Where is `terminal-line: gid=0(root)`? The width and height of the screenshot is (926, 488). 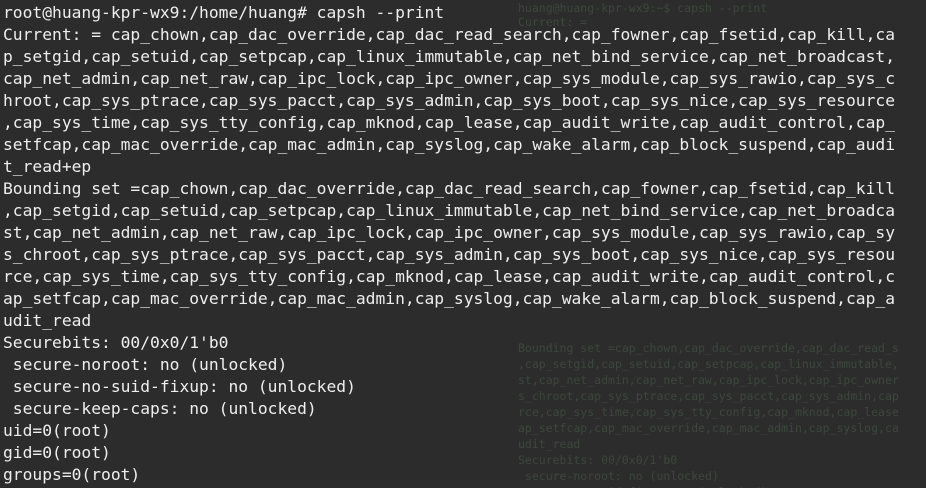 terminal-line: gid=0(root) is located at coordinates (57, 452).